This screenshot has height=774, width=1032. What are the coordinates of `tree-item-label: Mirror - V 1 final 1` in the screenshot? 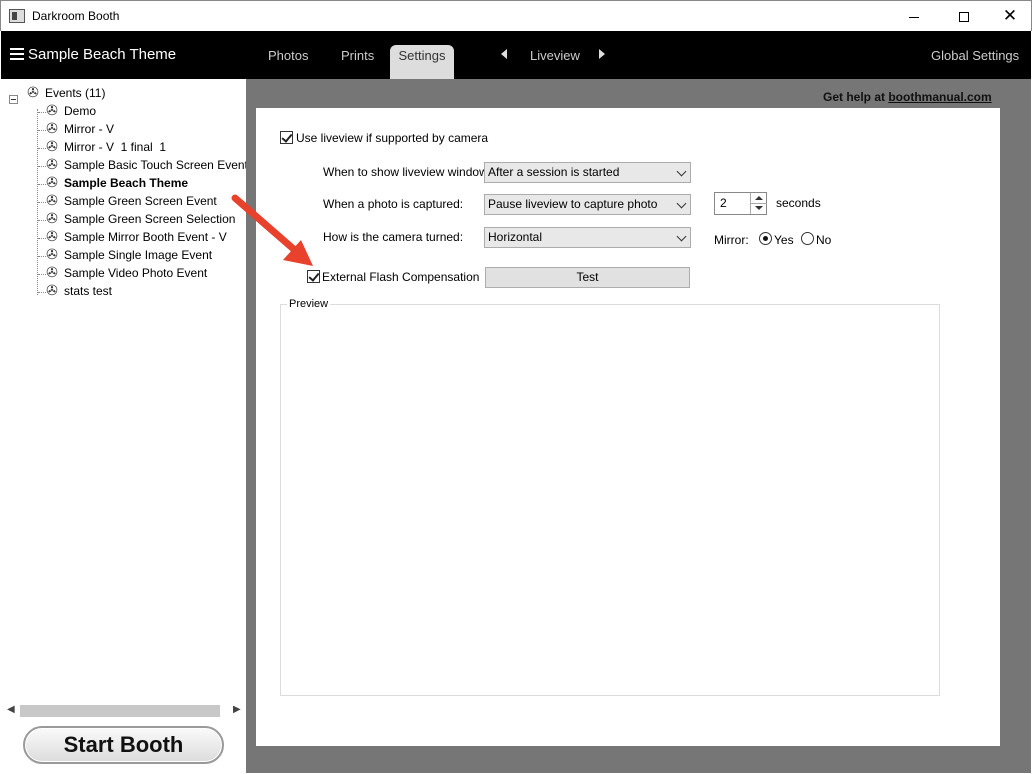 It's located at (115, 147).